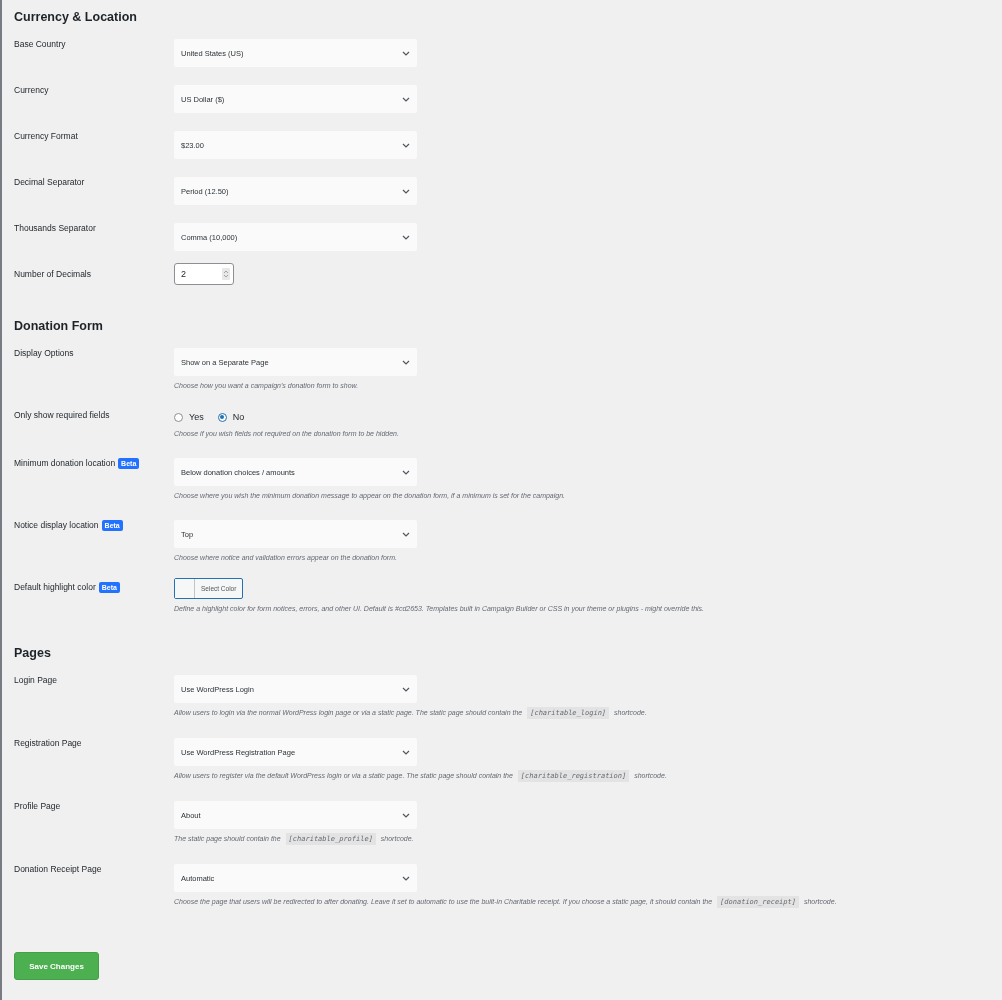  I want to click on section-heading: Currency & Location, so click(76, 17).